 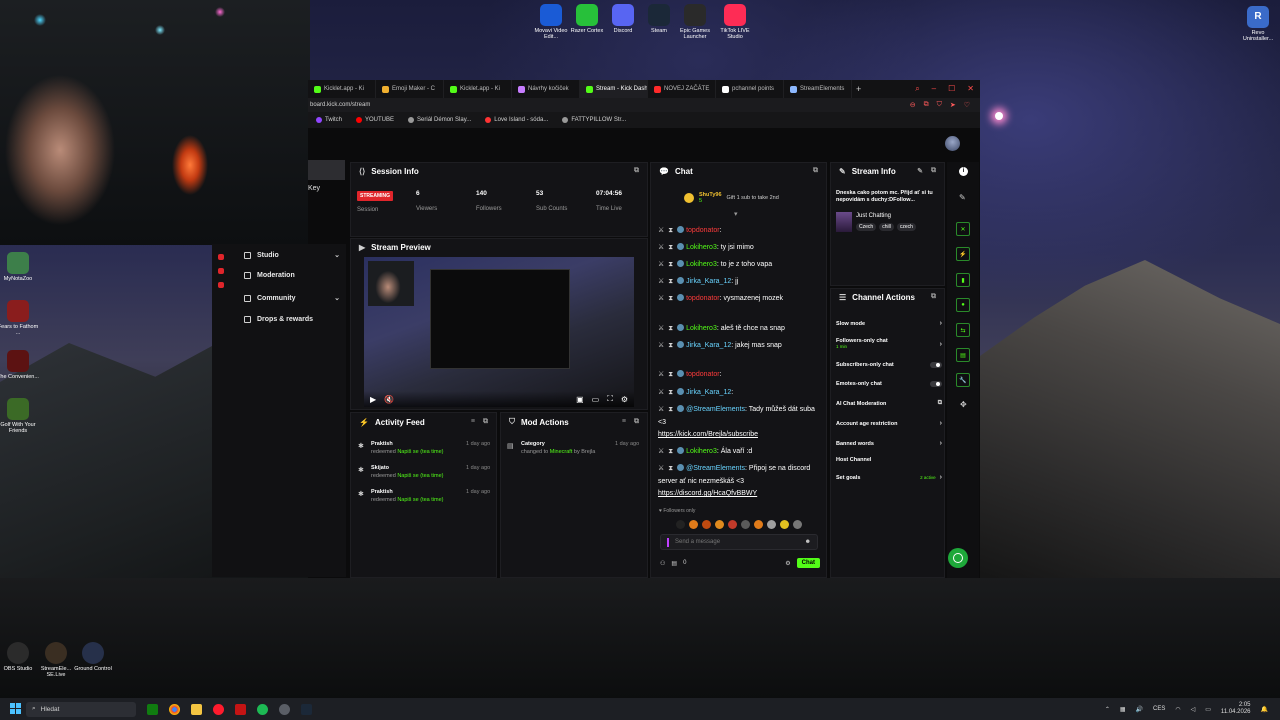 I want to click on app-red-icon, so click(x=240, y=709).